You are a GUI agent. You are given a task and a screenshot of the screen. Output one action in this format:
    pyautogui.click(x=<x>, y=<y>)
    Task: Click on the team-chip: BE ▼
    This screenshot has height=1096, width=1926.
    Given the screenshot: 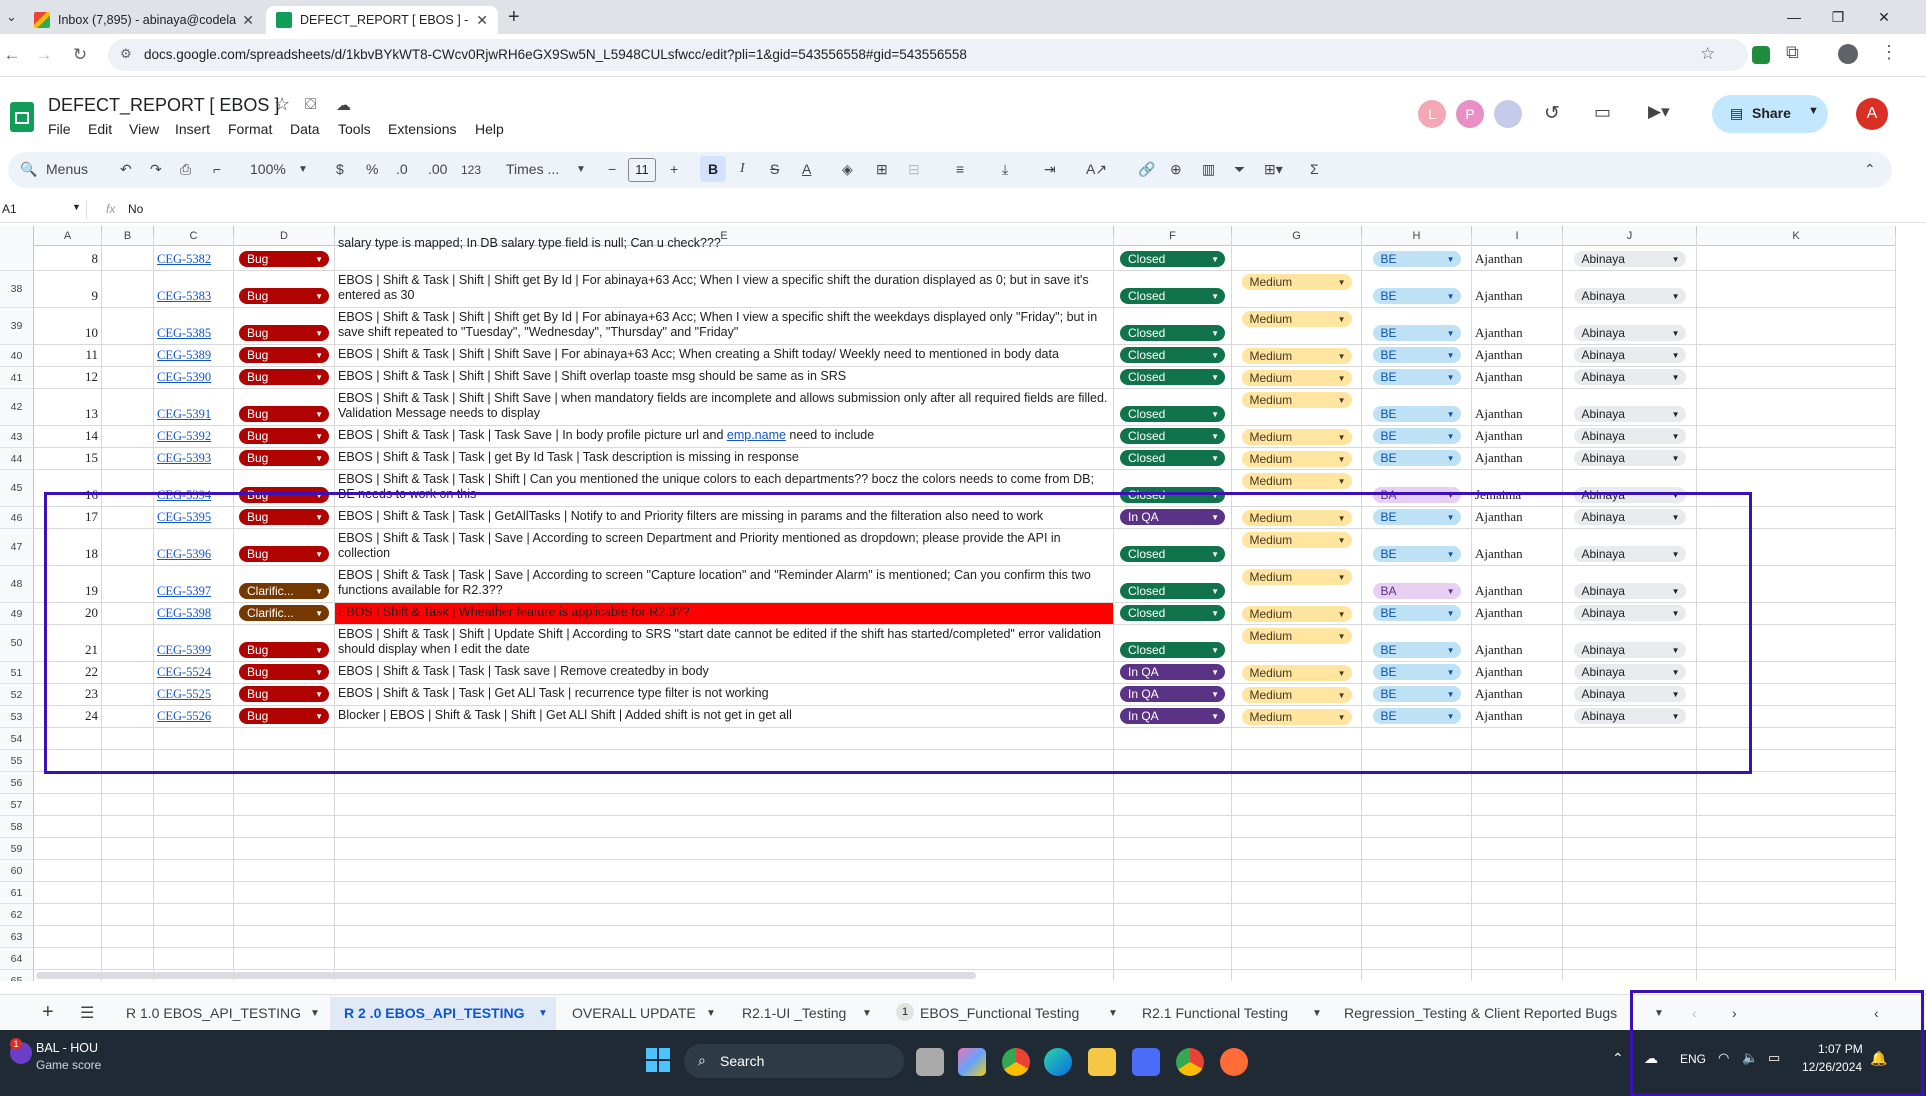 What is the action you would take?
    pyautogui.click(x=1416, y=458)
    